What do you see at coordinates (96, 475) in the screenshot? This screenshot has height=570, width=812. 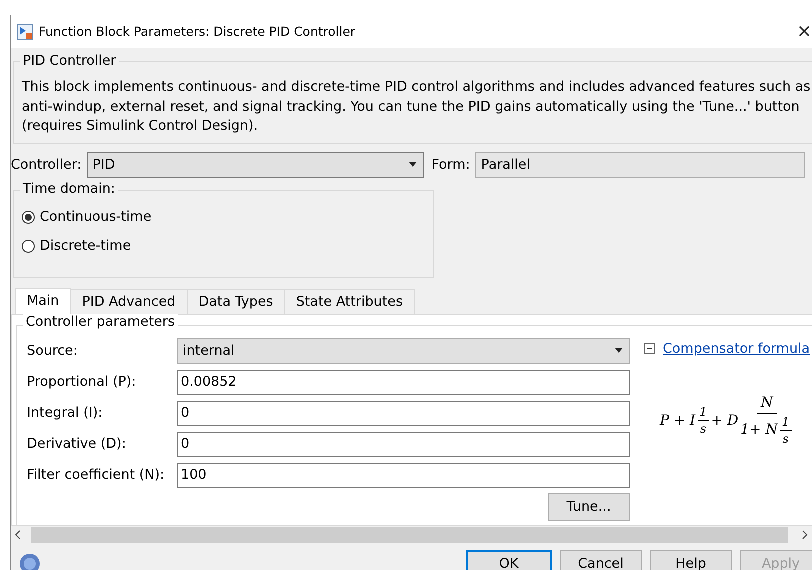 I see `field-label: Filter coefficient (N):` at bounding box center [96, 475].